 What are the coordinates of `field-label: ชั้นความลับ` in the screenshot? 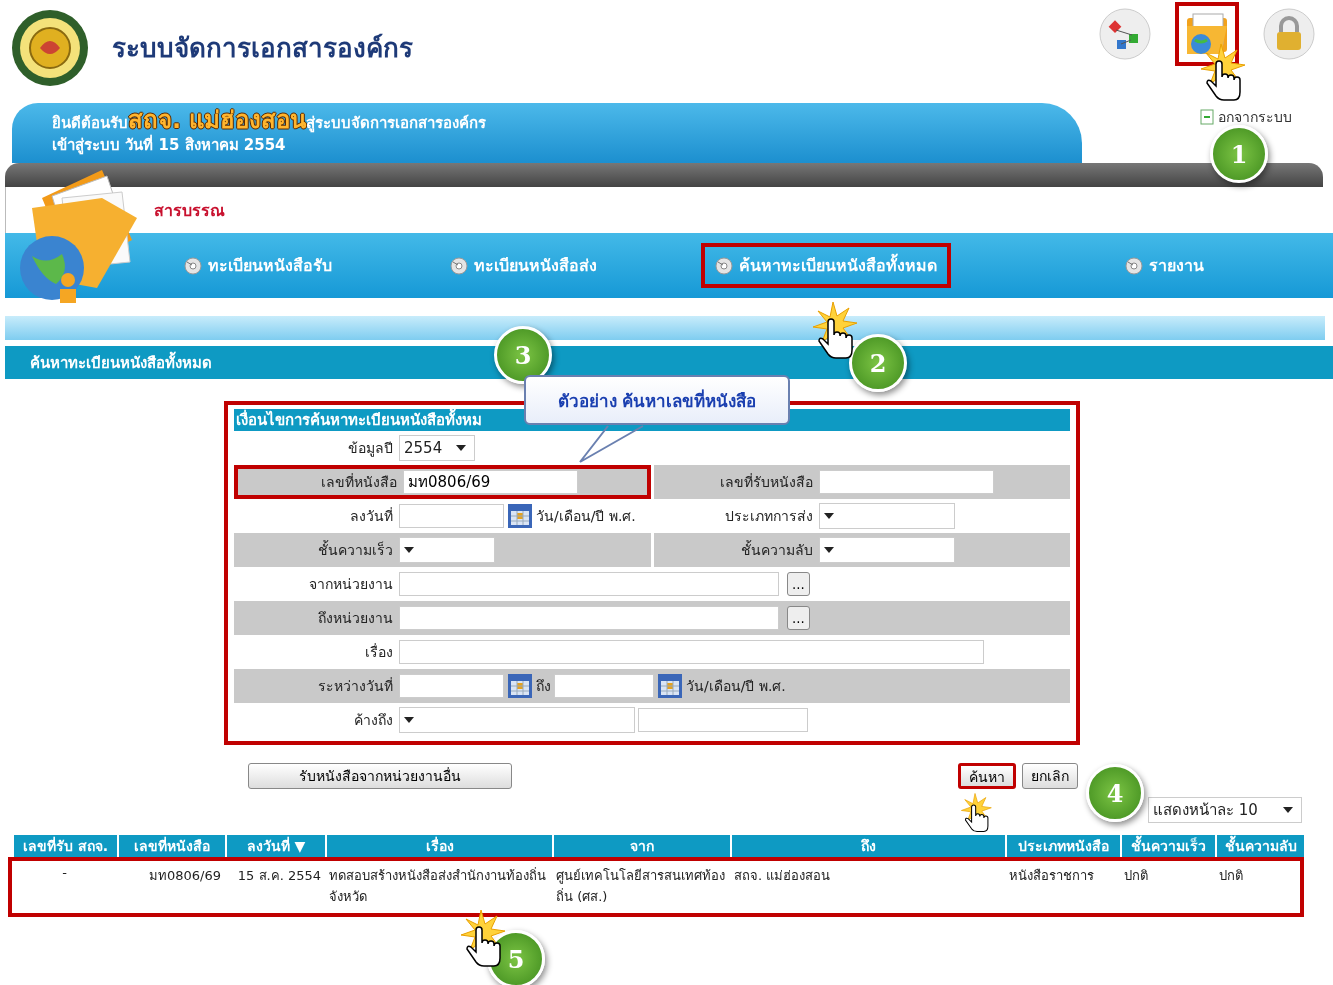 It's located at (776, 550).